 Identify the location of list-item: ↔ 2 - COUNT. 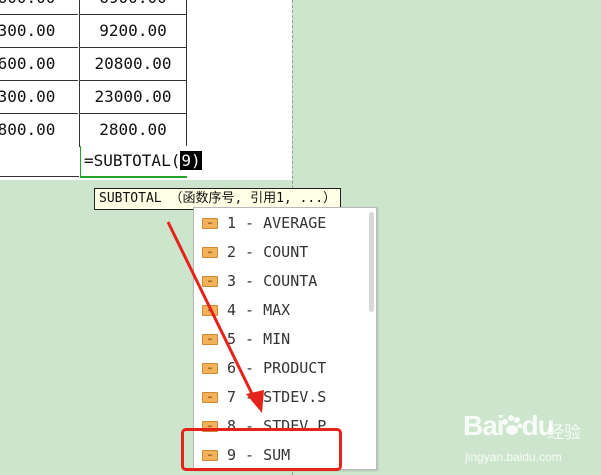
(278, 252).